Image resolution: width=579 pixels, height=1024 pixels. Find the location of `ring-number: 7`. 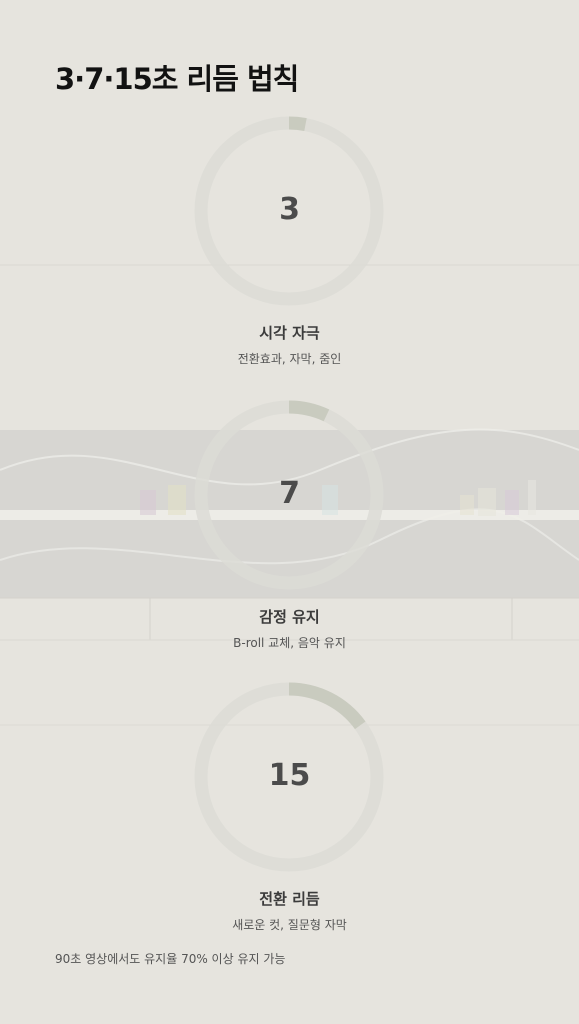

ring-number: 7 is located at coordinates (289, 493).